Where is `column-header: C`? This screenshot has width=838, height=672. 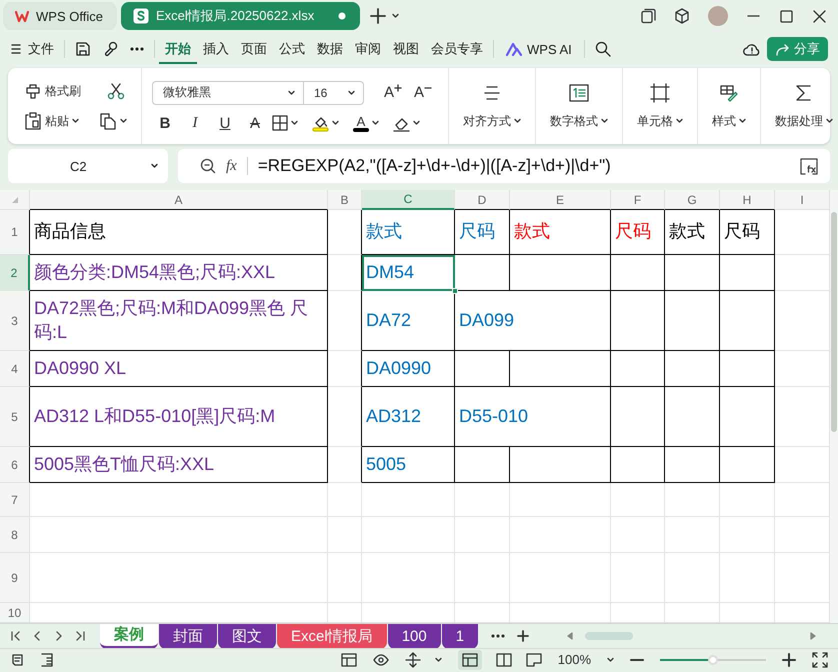
column-header: C is located at coordinates (408, 200).